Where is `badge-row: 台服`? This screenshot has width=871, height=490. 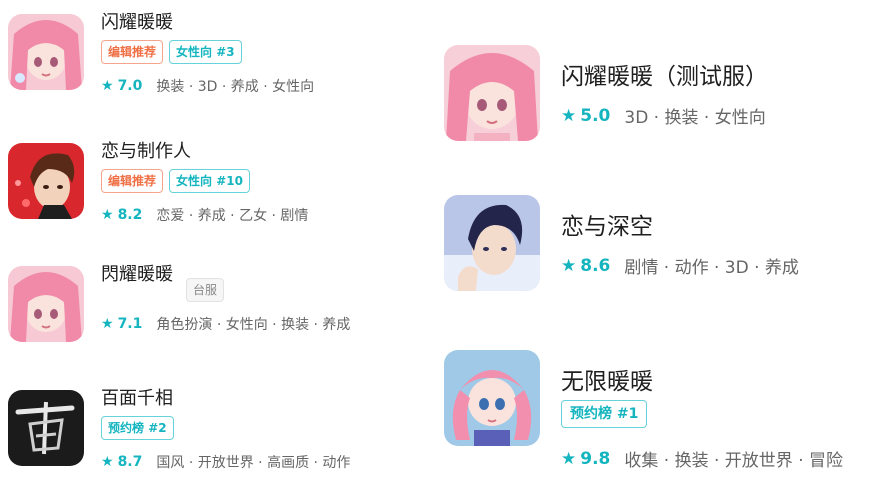 badge-row: 台服 is located at coordinates (205, 290).